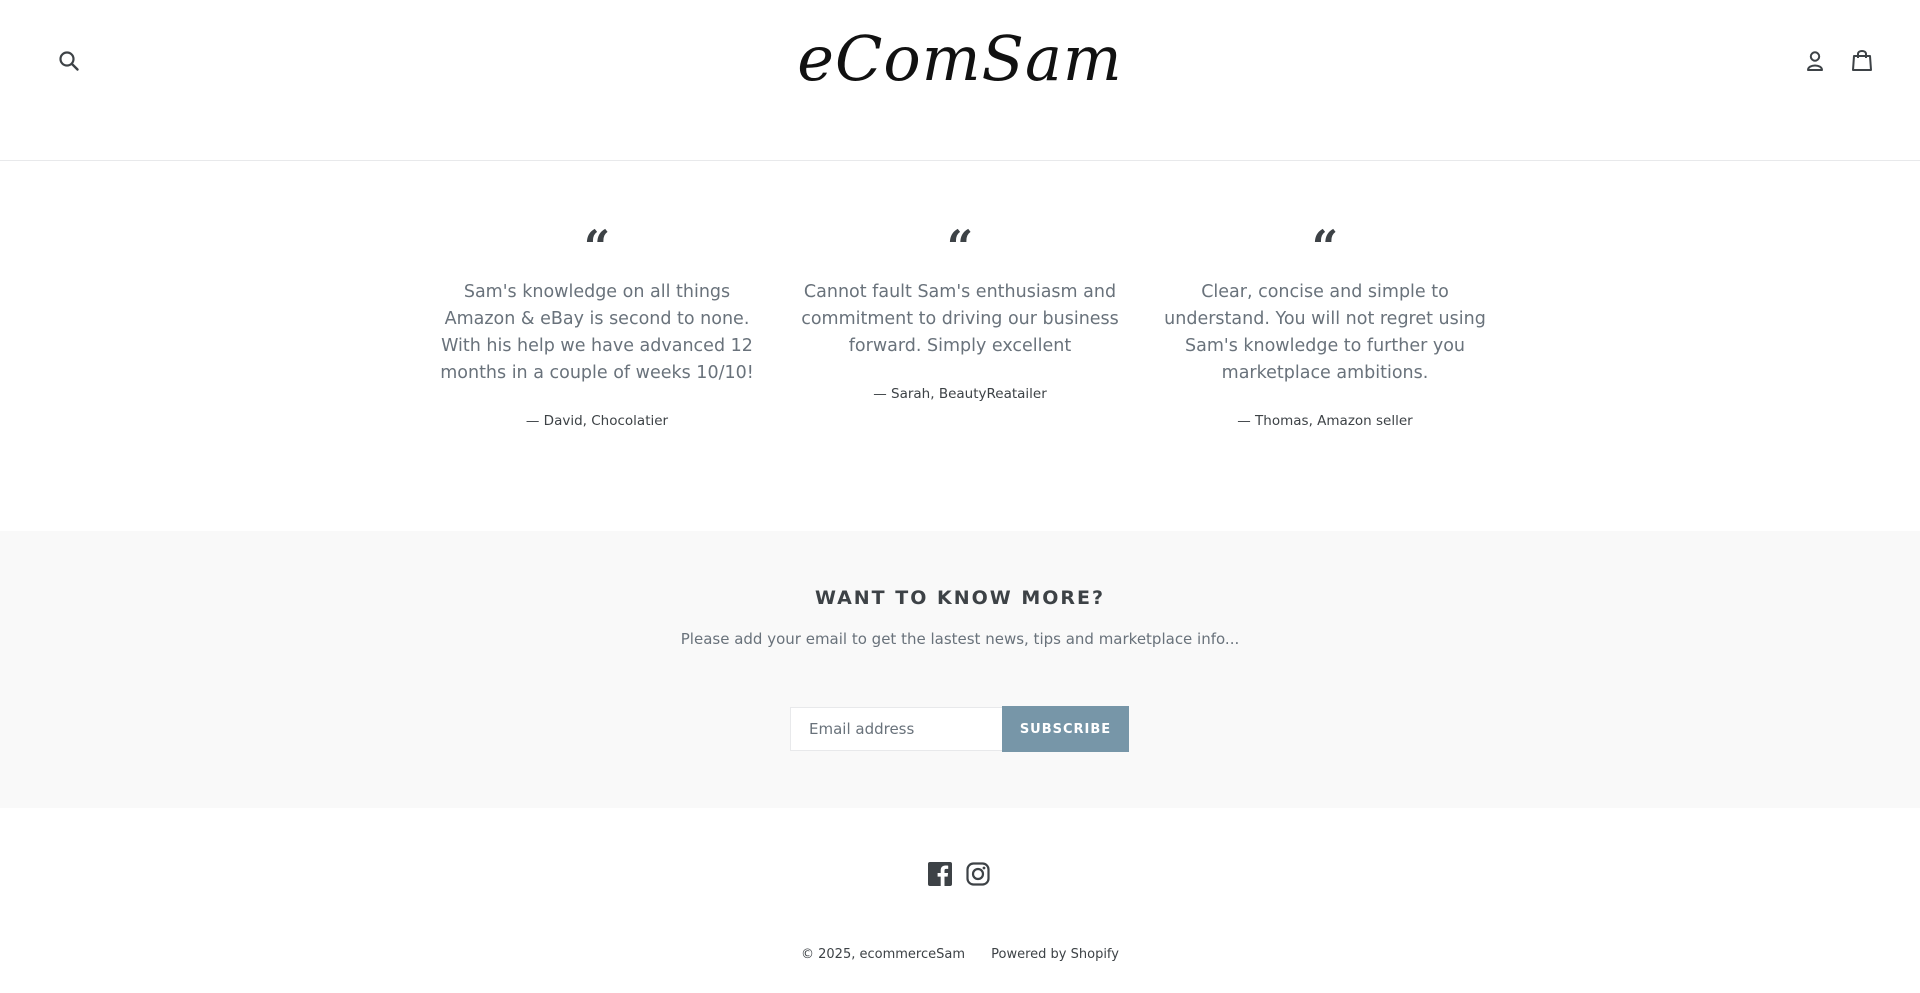  I want to click on instagram-link, so click(978, 874).